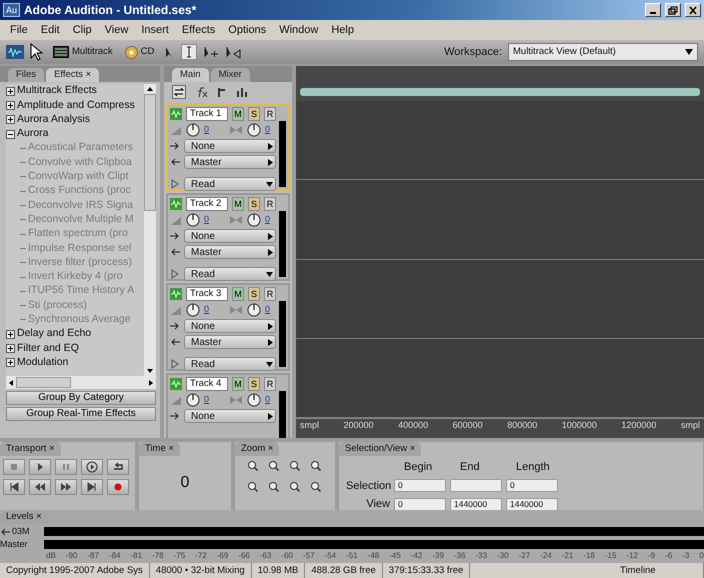 The height and width of the screenshot is (578, 704). I want to click on restore-button, so click(673, 10).